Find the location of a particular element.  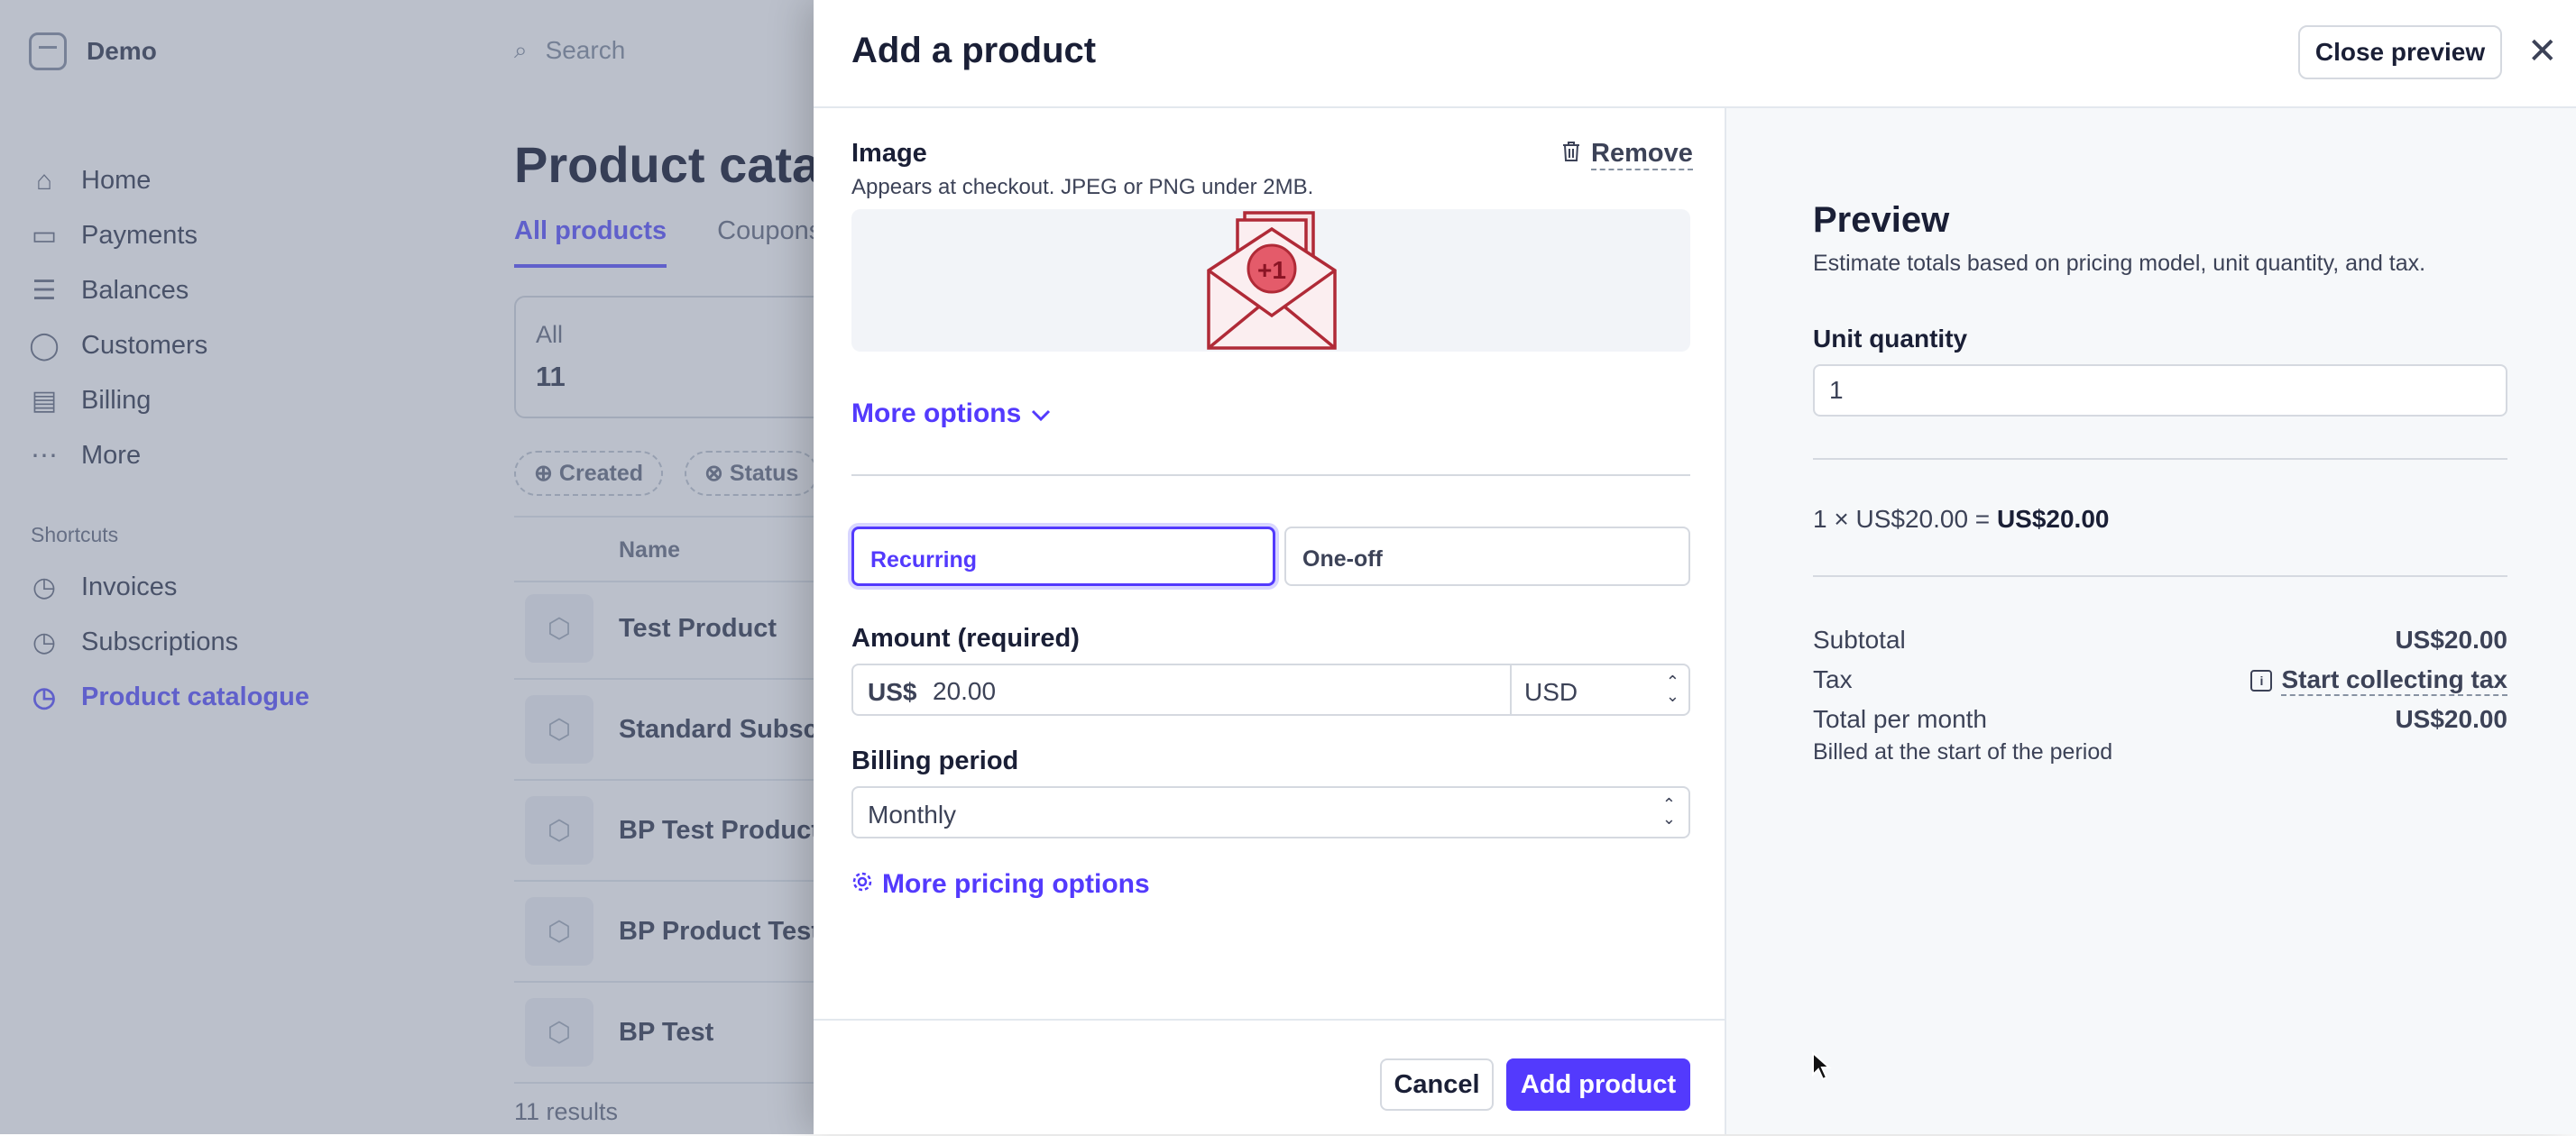

close-preview-button: Close preview is located at coordinates (2400, 52).